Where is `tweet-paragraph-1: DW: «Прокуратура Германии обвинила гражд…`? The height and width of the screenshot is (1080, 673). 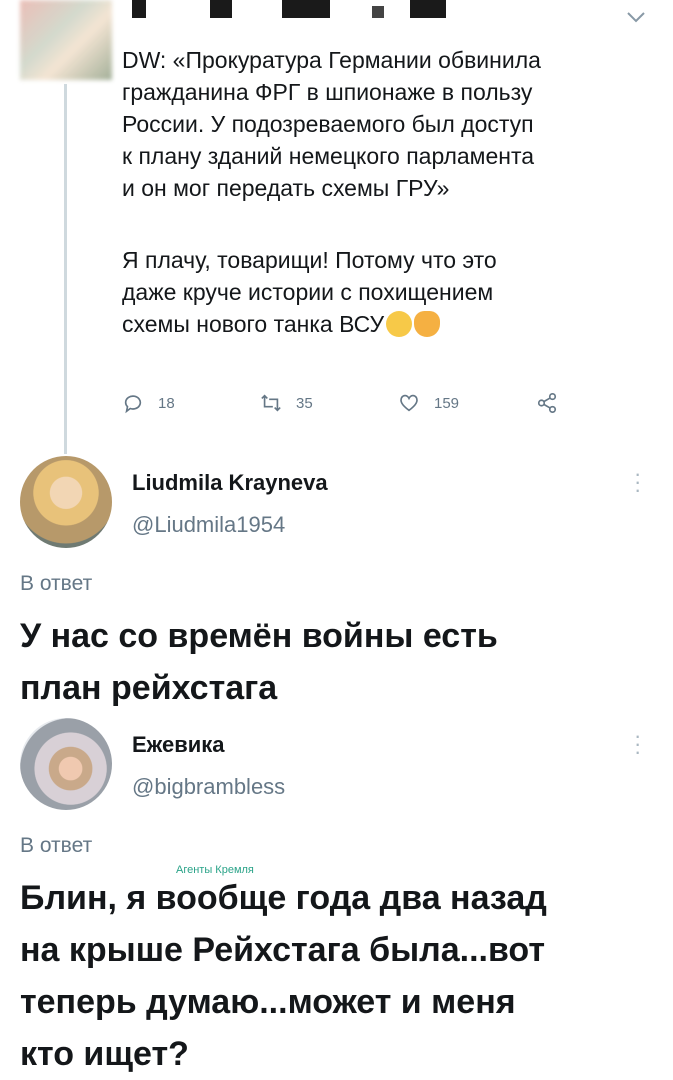
tweet-paragraph-1: DW: «Прокуратура Германии обвинила гражд… is located at coordinates (331, 124).